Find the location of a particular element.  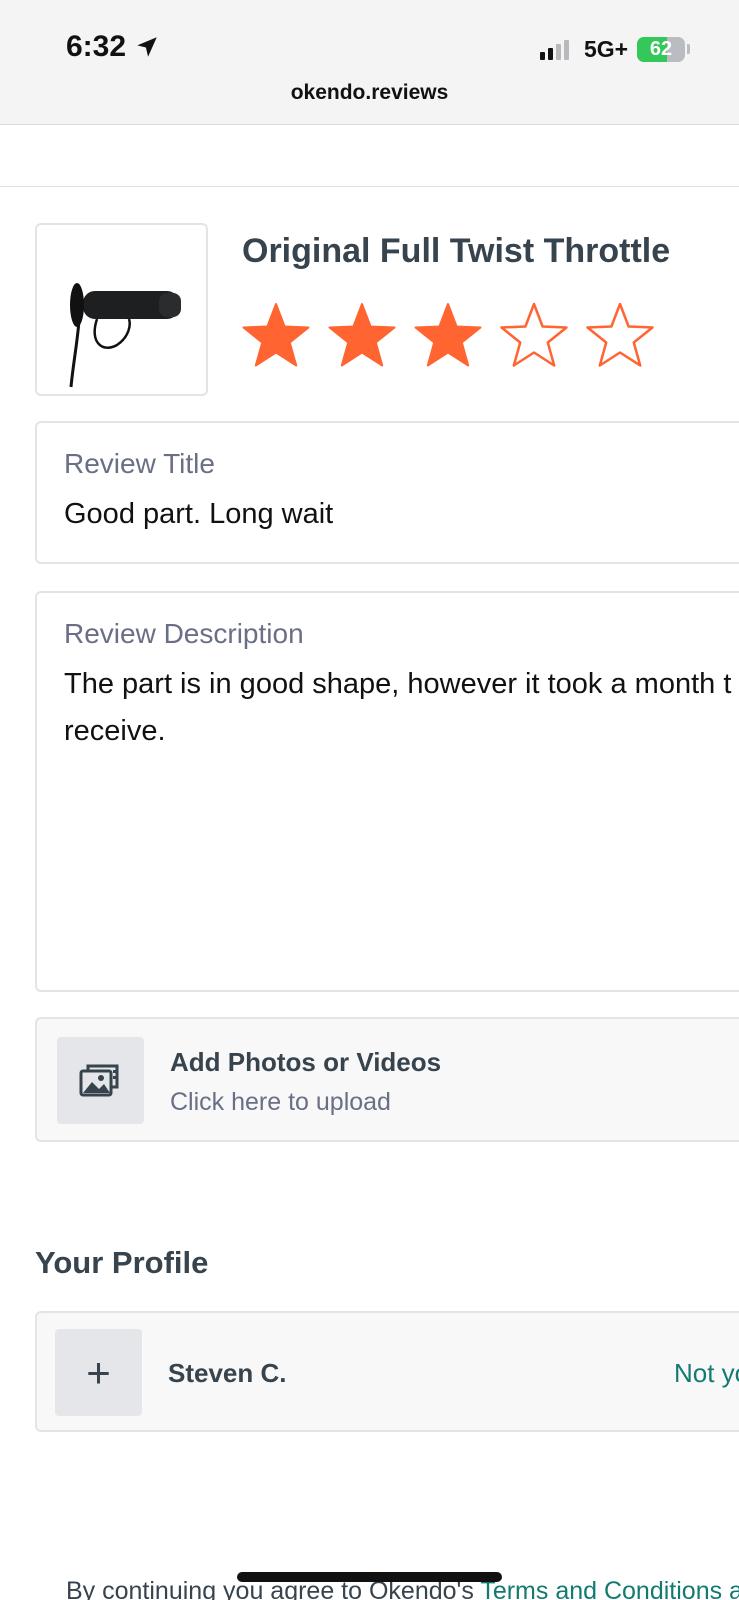

upload-icon-box is located at coordinates (100, 1080).